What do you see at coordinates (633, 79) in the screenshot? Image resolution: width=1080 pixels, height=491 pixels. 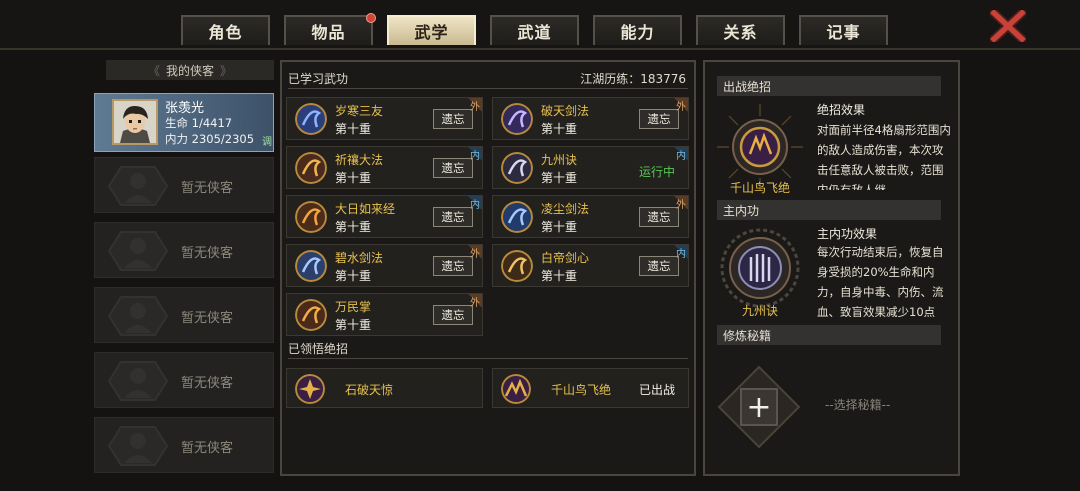 I see `jianghu-experience: 江湖历练：183776` at bounding box center [633, 79].